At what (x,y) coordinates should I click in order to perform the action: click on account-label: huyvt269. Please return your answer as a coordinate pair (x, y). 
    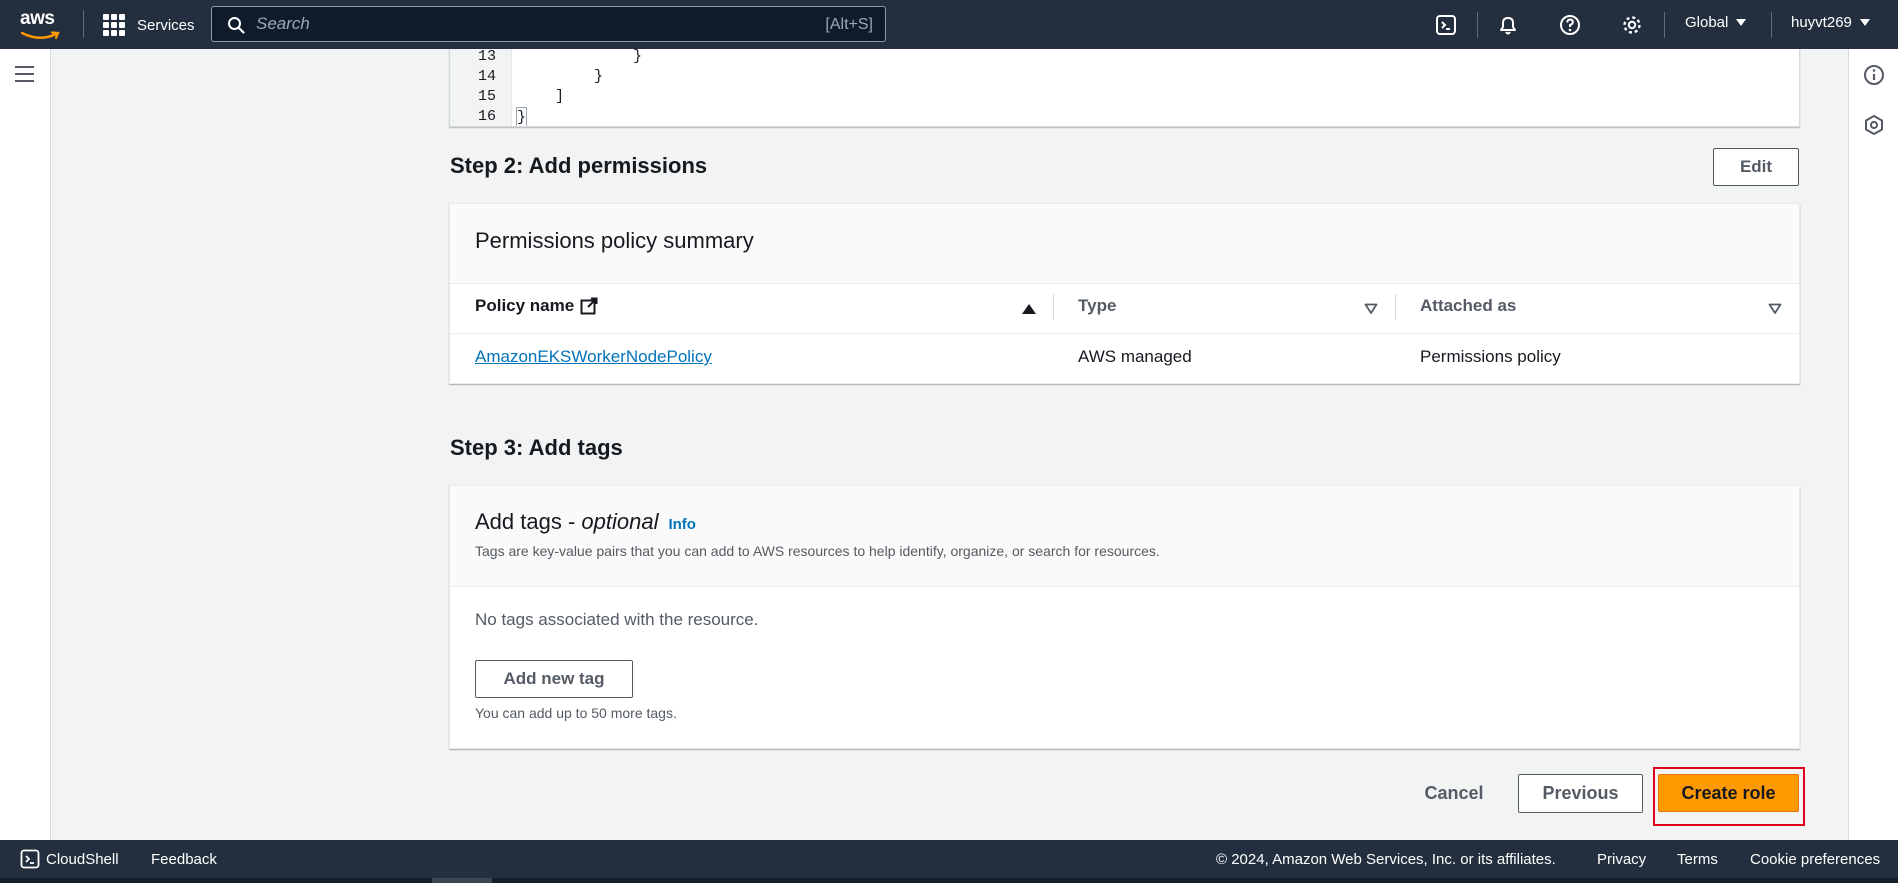
    Looking at the image, I should click on (1821, 22).